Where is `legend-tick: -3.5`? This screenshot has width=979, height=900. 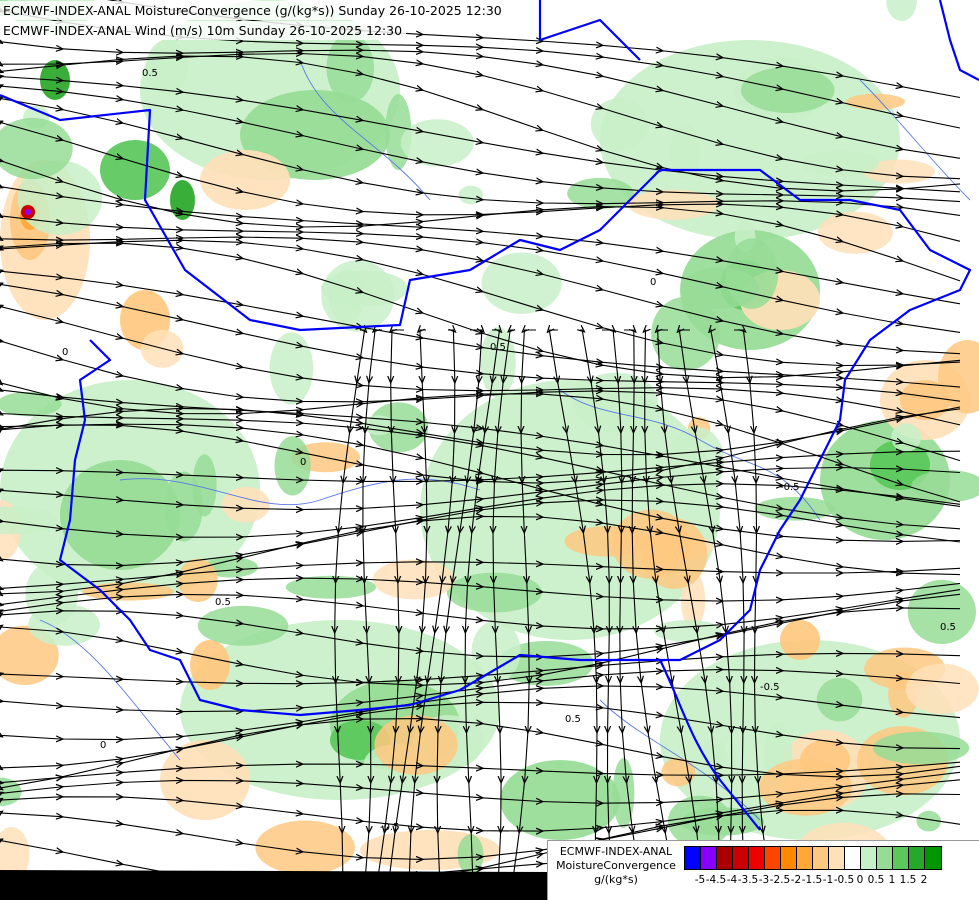
legend-tick: -3.5 is located at coordinates (748, 880).